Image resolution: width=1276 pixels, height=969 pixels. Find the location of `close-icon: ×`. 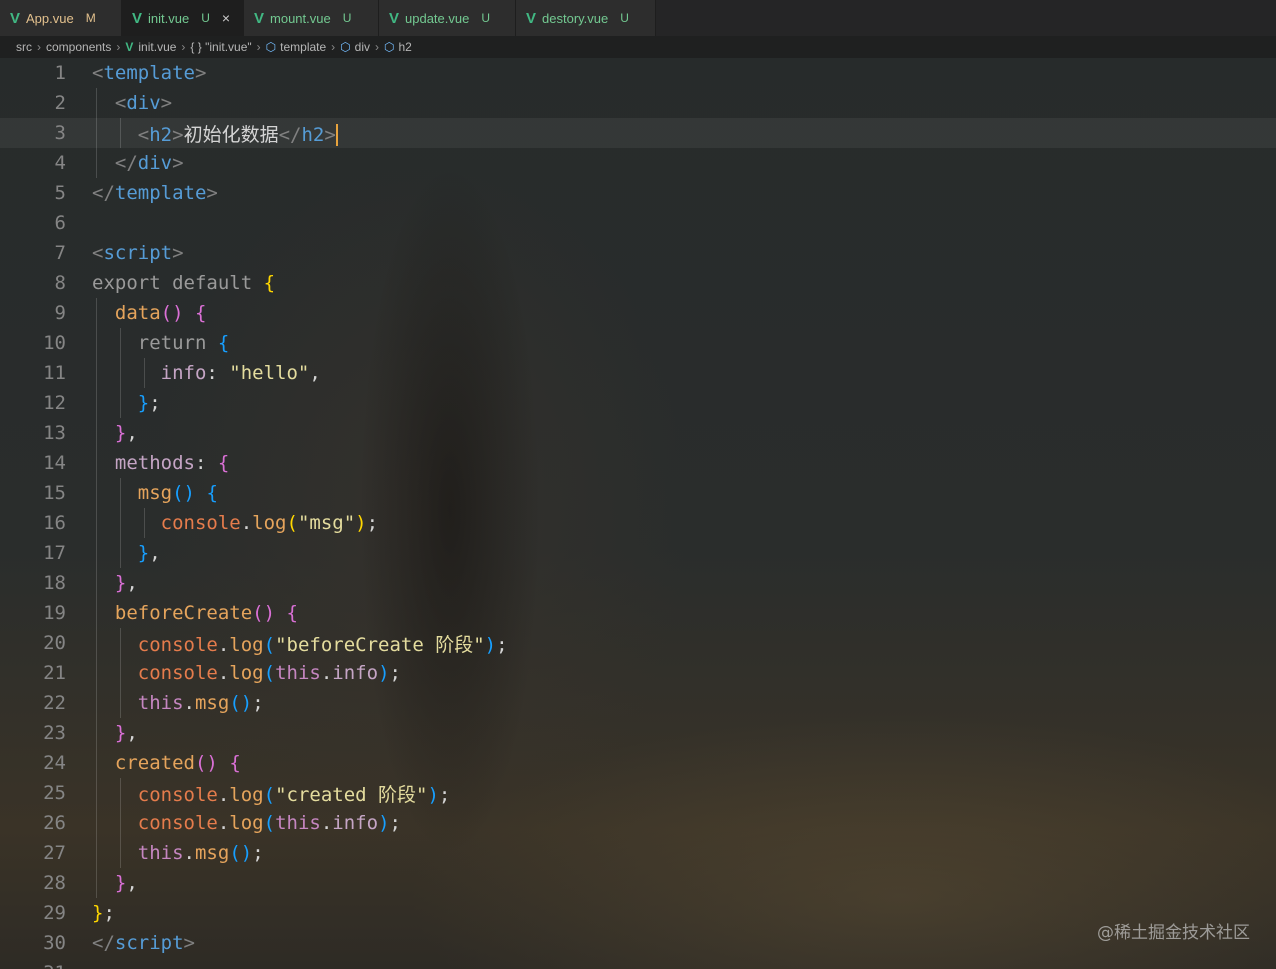

close-icon: × is located at coordinates (226, 18).